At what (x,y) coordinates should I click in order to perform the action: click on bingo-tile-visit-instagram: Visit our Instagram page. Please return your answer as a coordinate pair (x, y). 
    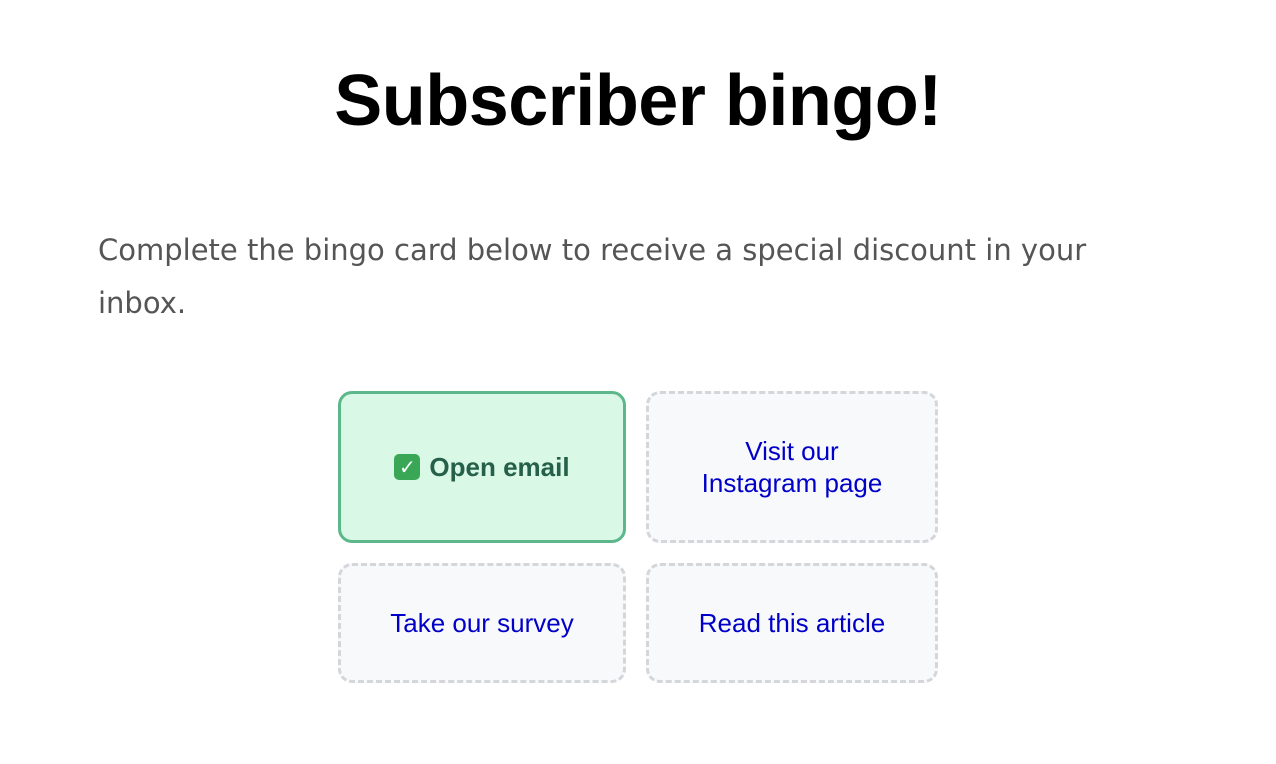
    Looking at the image, I should click on (792, 467).